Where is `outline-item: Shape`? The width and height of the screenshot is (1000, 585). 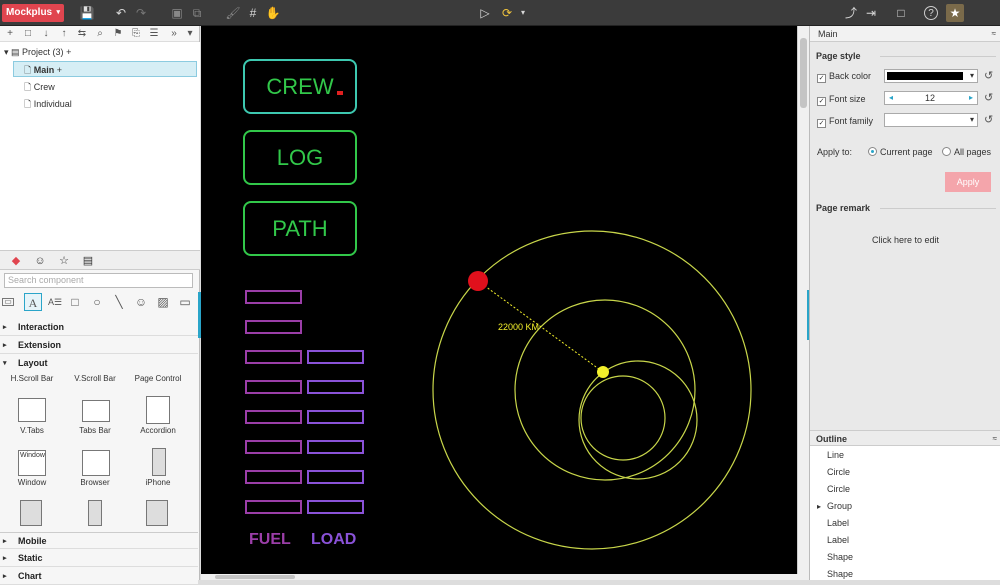
outline-item: Shape is located at coordinates (840, 574).